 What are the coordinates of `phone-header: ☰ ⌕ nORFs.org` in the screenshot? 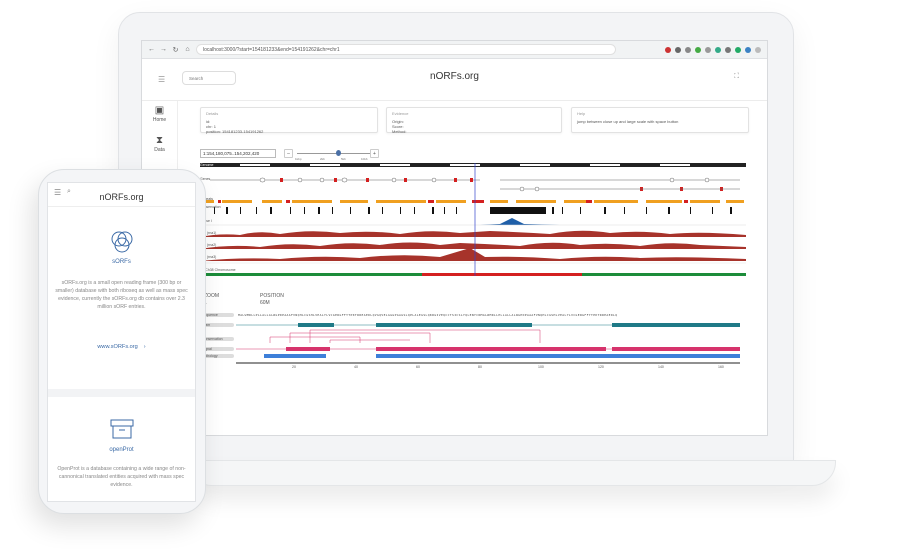 It's located at (121, 195).